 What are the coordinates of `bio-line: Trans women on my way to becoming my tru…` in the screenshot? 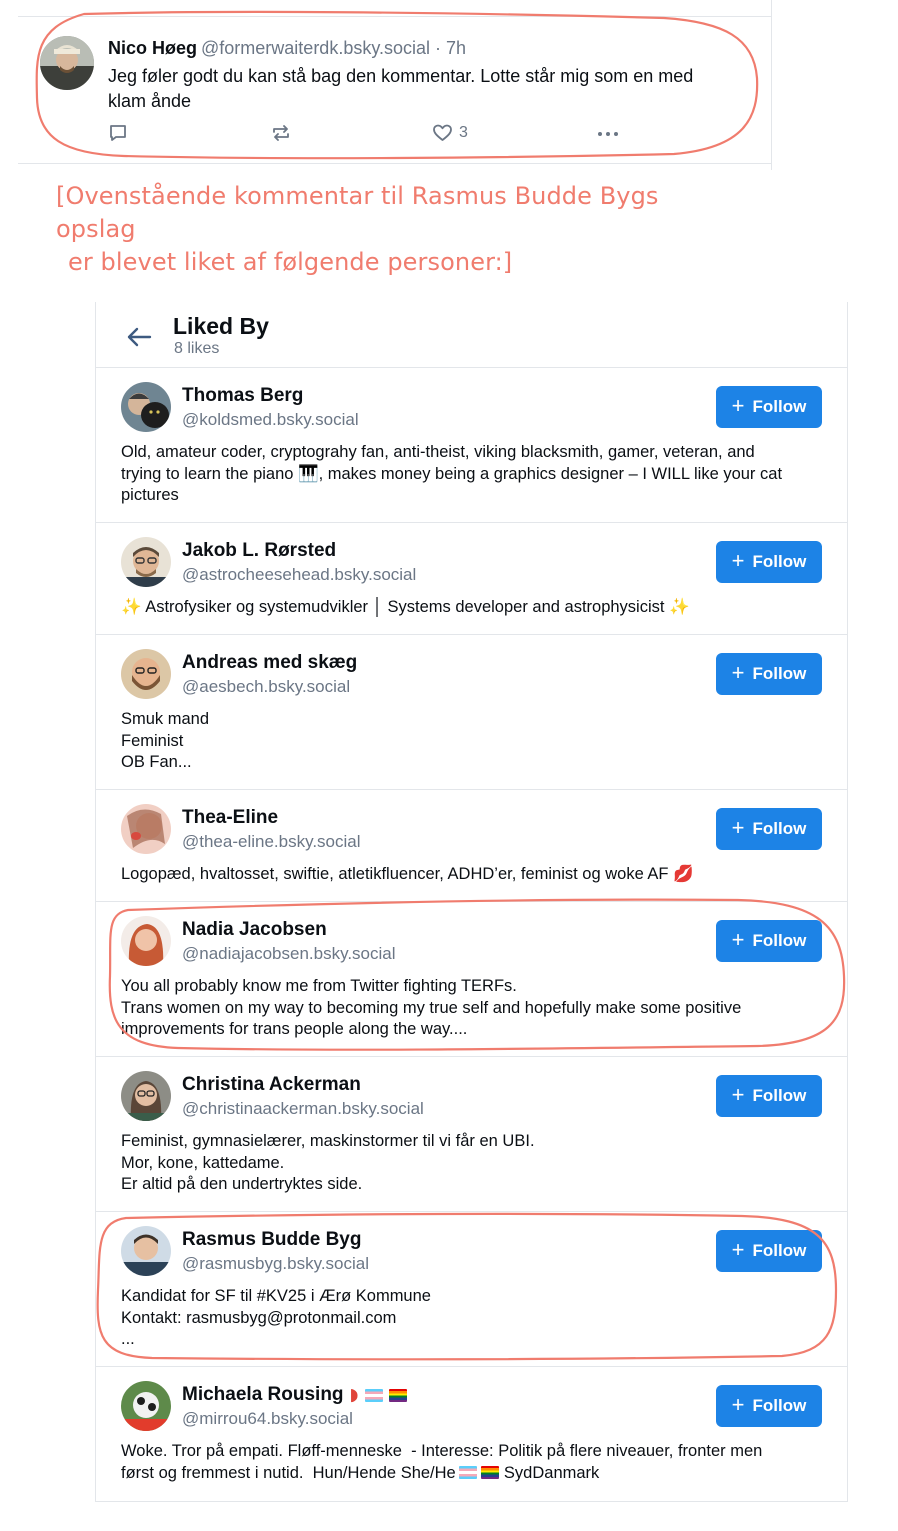 It's located at (431, 1007).